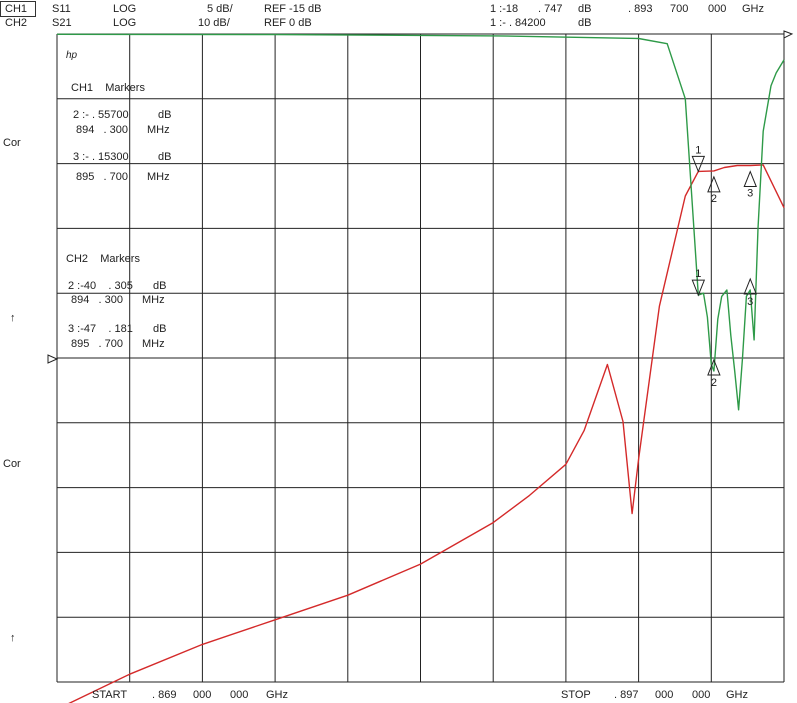 The width and height of the screenshot is (797, 703). I want to click on ch1-marker2-freq: 894 . 300, so click(102, 130).